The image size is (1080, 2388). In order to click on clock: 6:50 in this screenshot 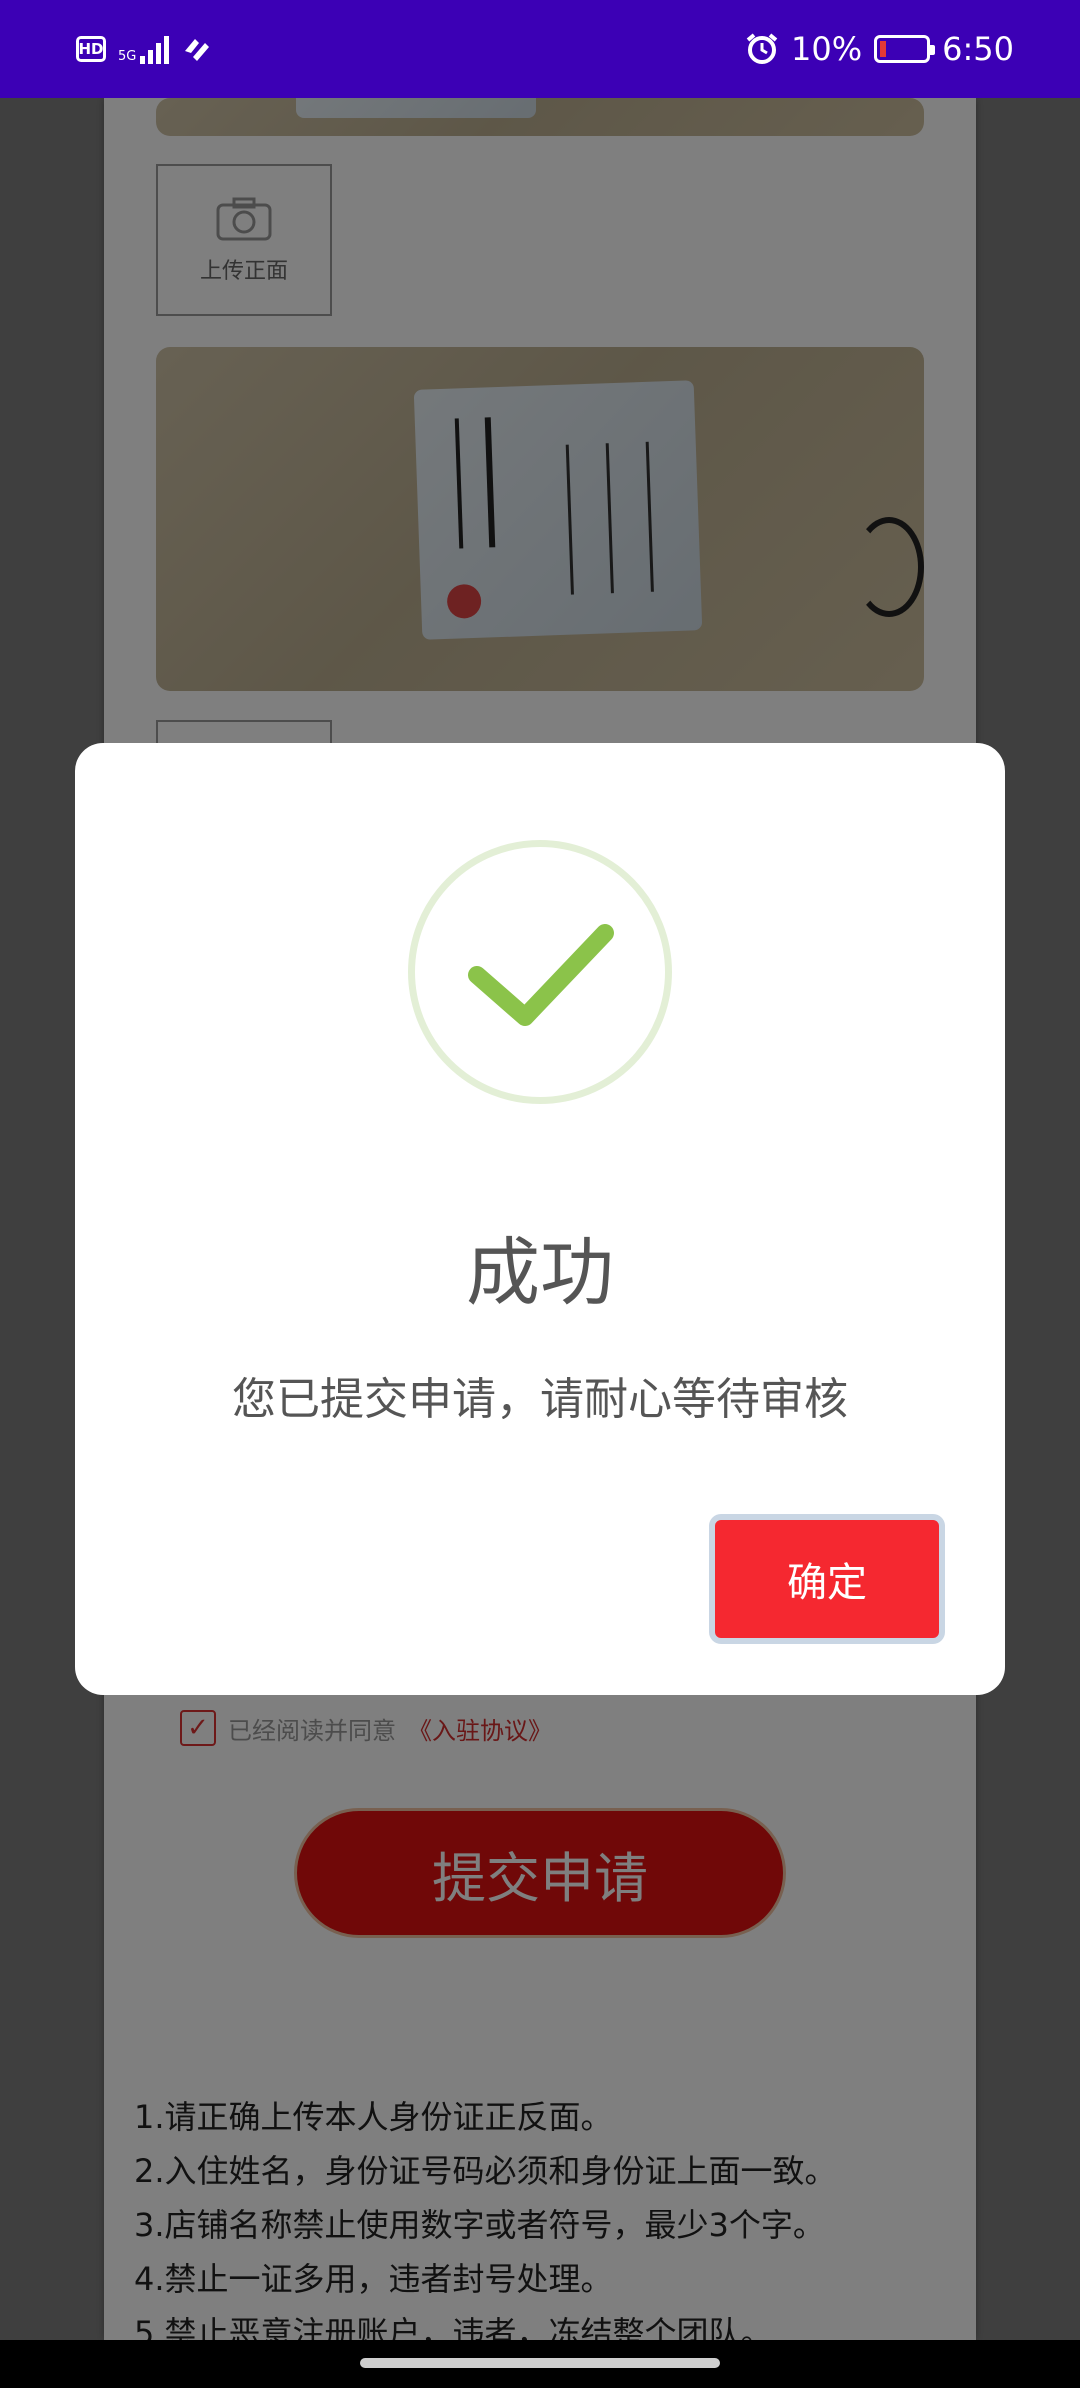, I will do `click(978, 49)`.